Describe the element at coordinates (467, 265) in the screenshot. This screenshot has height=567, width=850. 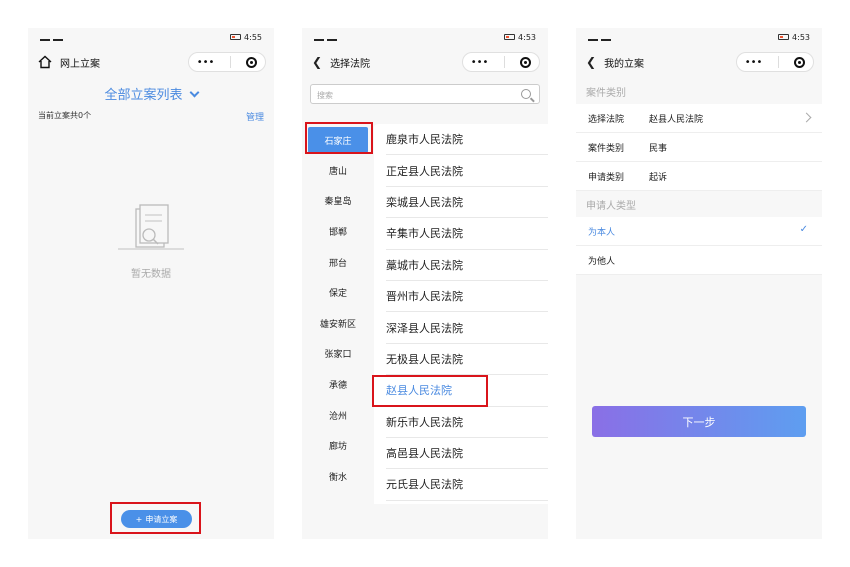
I see `court-item: 藁城市人民法院` at that location.